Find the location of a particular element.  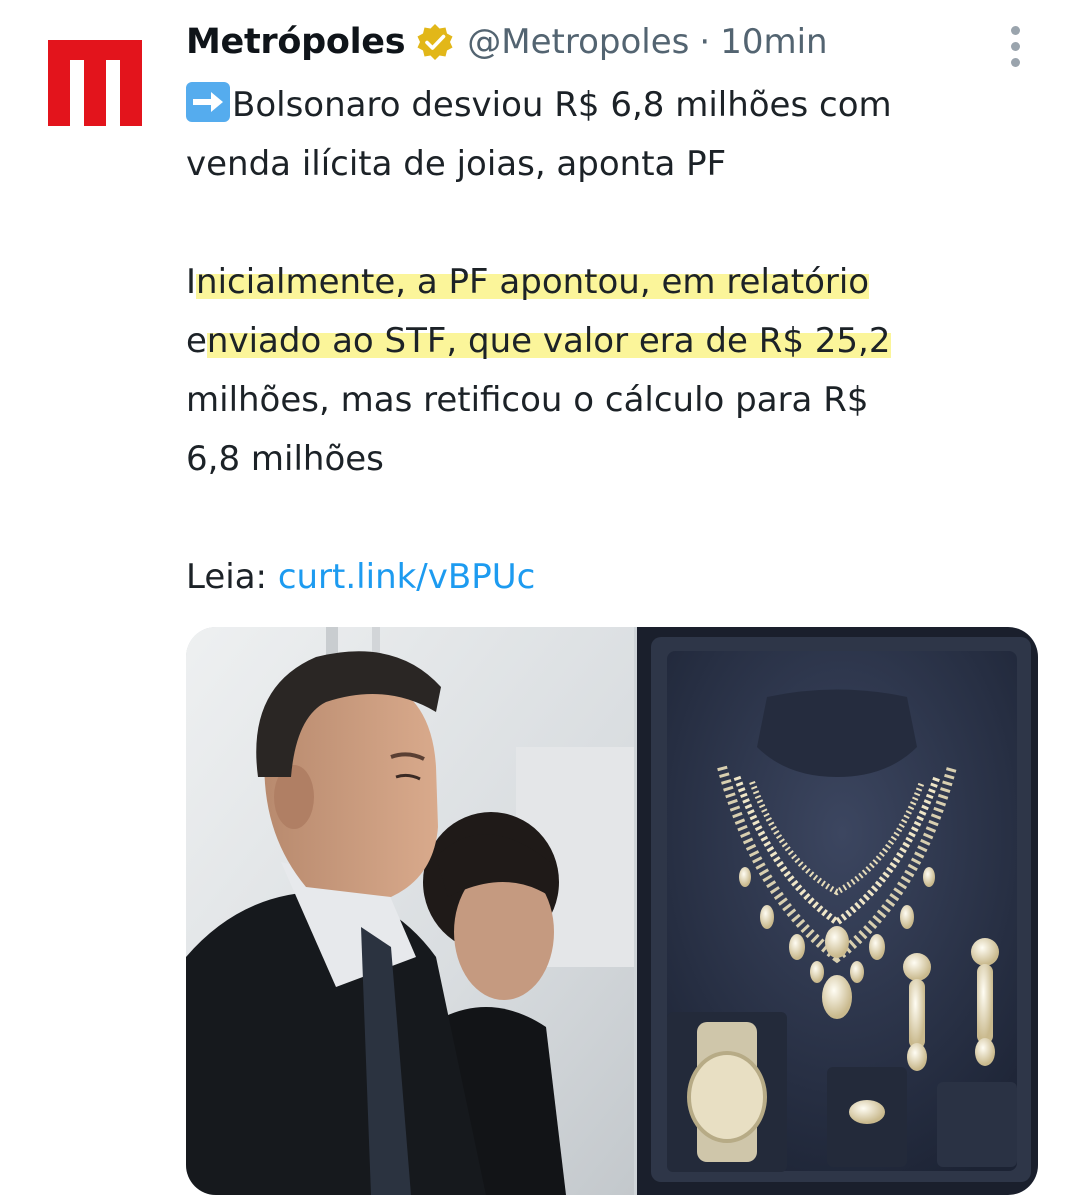

read-more-line: Leia: curt.link/vBPUc is located at coordinates (616, 577).